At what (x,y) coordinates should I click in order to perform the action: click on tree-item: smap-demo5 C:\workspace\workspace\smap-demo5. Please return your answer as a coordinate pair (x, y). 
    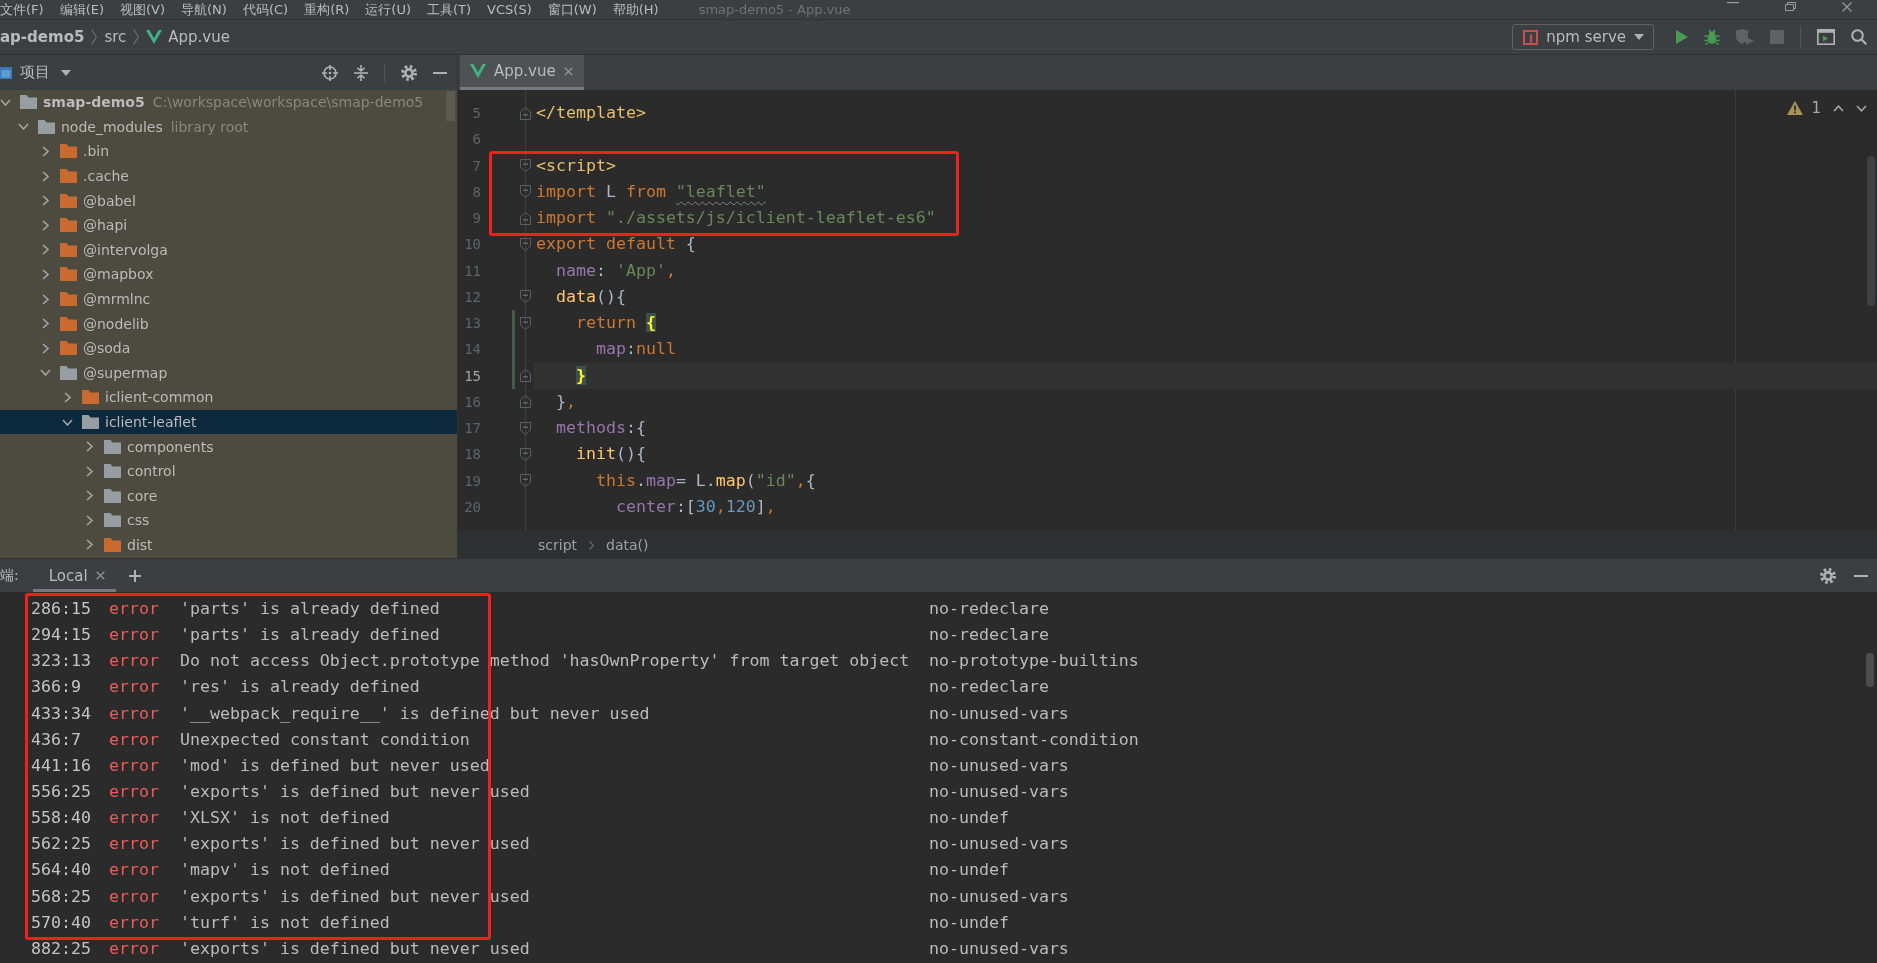
    Looking at the image, I should click on (228, 102).